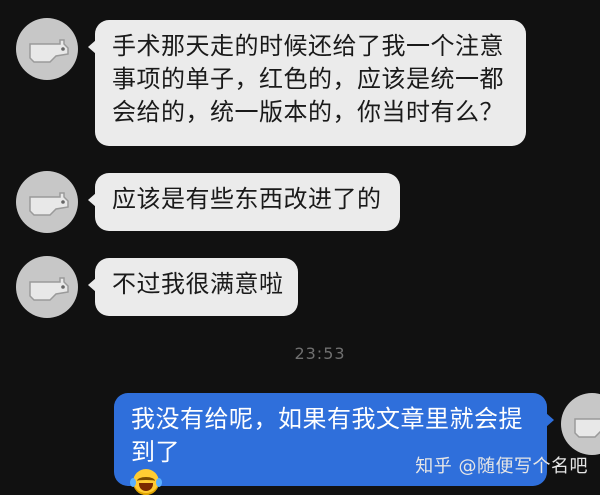 The height and width of the screenshot is (495, 600). Describe the element at coordinates (146, 482) in the screenshot. I see `laughing-crying-emoji-icon` at that location.